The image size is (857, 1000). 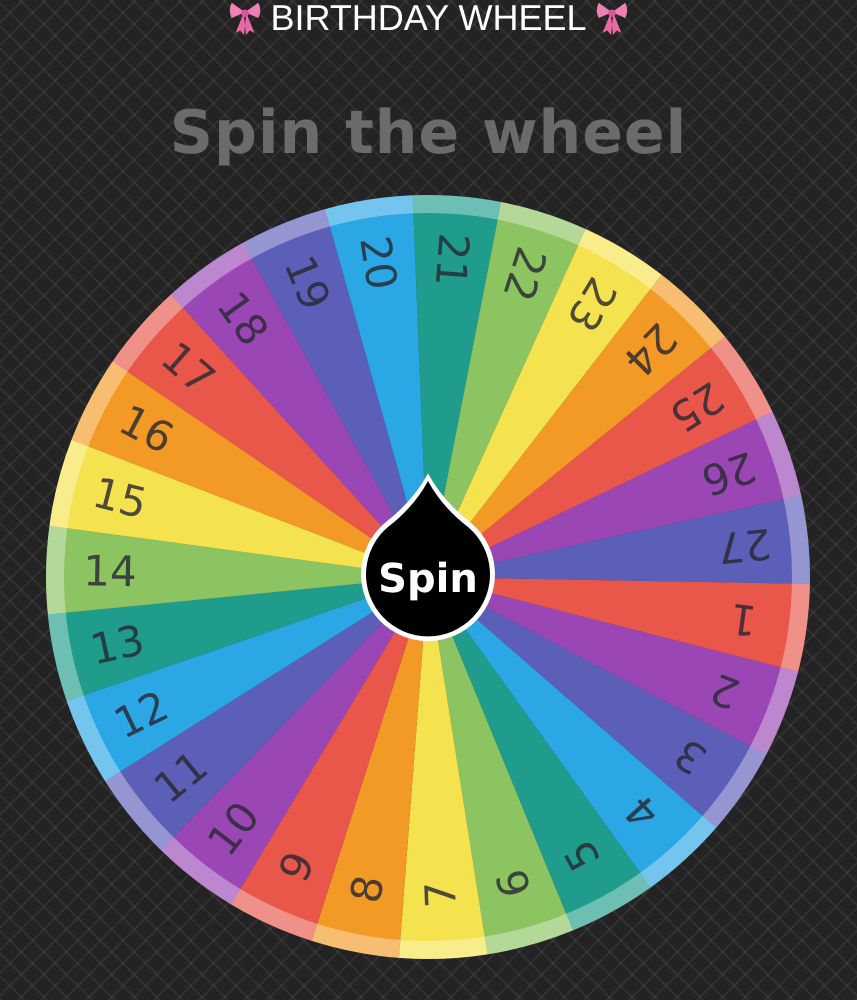 I want to click on segment-label: 4, so click(x=641, y=812).